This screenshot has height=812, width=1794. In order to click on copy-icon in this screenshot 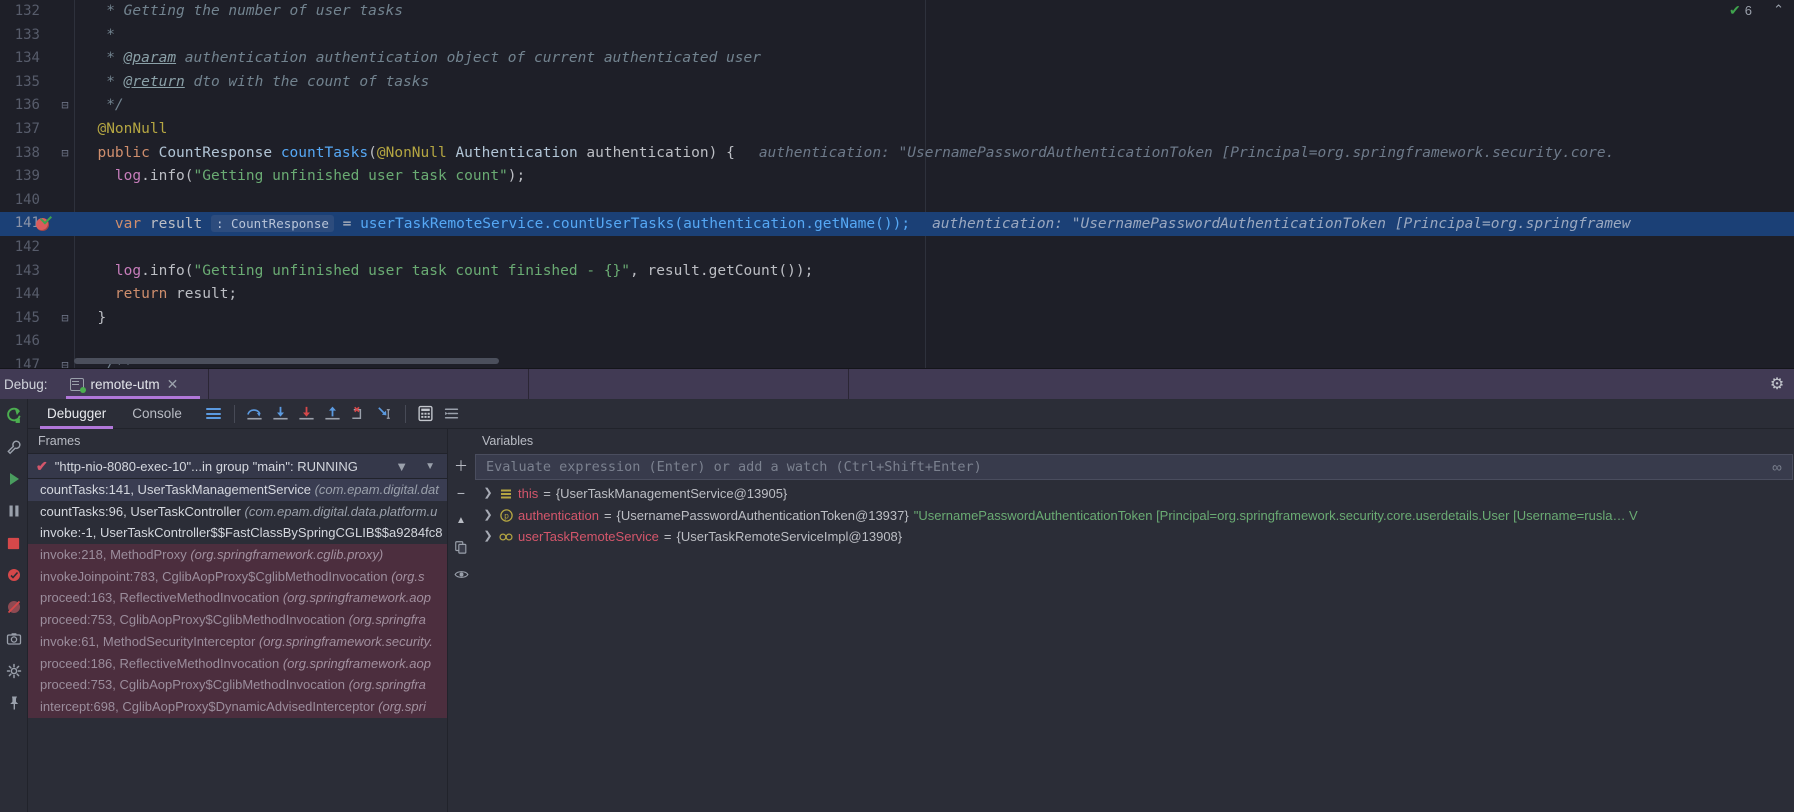, I will do `click(461, 547)`.